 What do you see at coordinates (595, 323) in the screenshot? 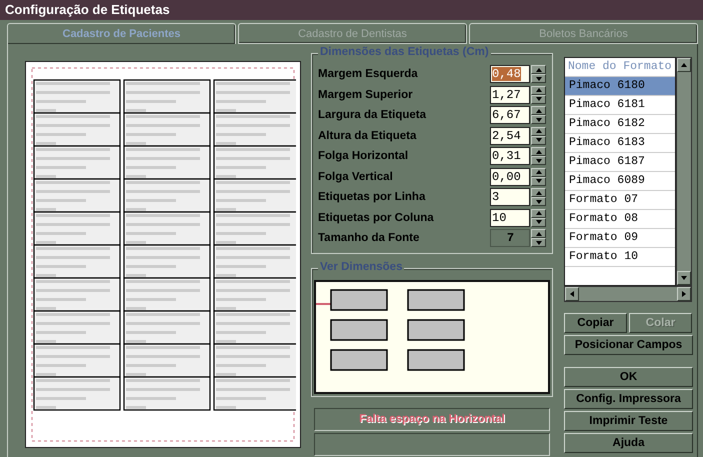
I see `action-button: Copiar` at bounding box center [595, 323].